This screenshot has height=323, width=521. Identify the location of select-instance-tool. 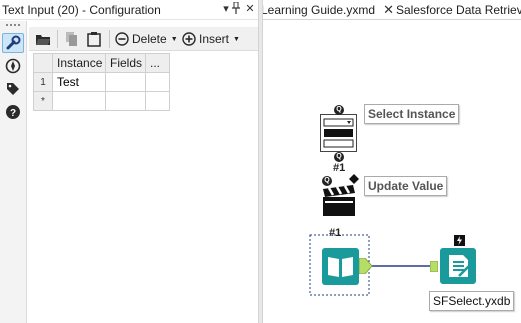
(338, 133).